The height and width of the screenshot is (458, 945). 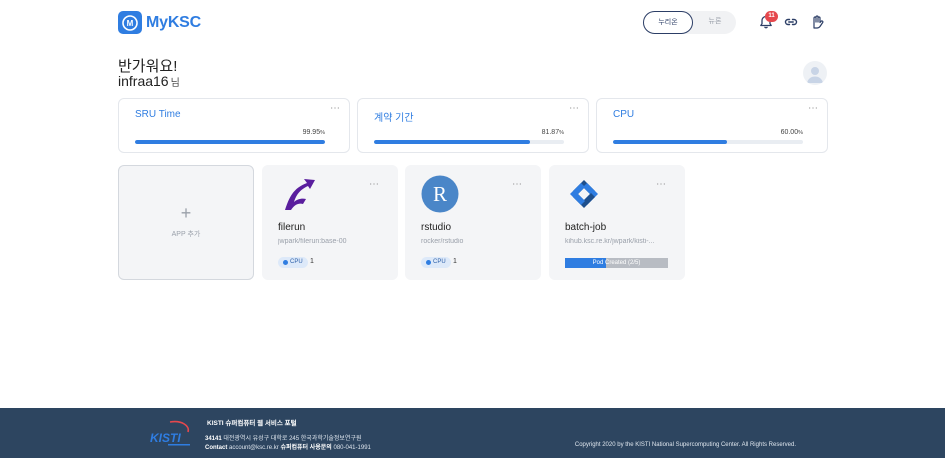 What do you see at coordinates (473, 222) in the screenshot?
I see `app-card-rstudio: R ⋯ rstudio rocker/rstudio CPU 1` at bounding box center [473, 222].